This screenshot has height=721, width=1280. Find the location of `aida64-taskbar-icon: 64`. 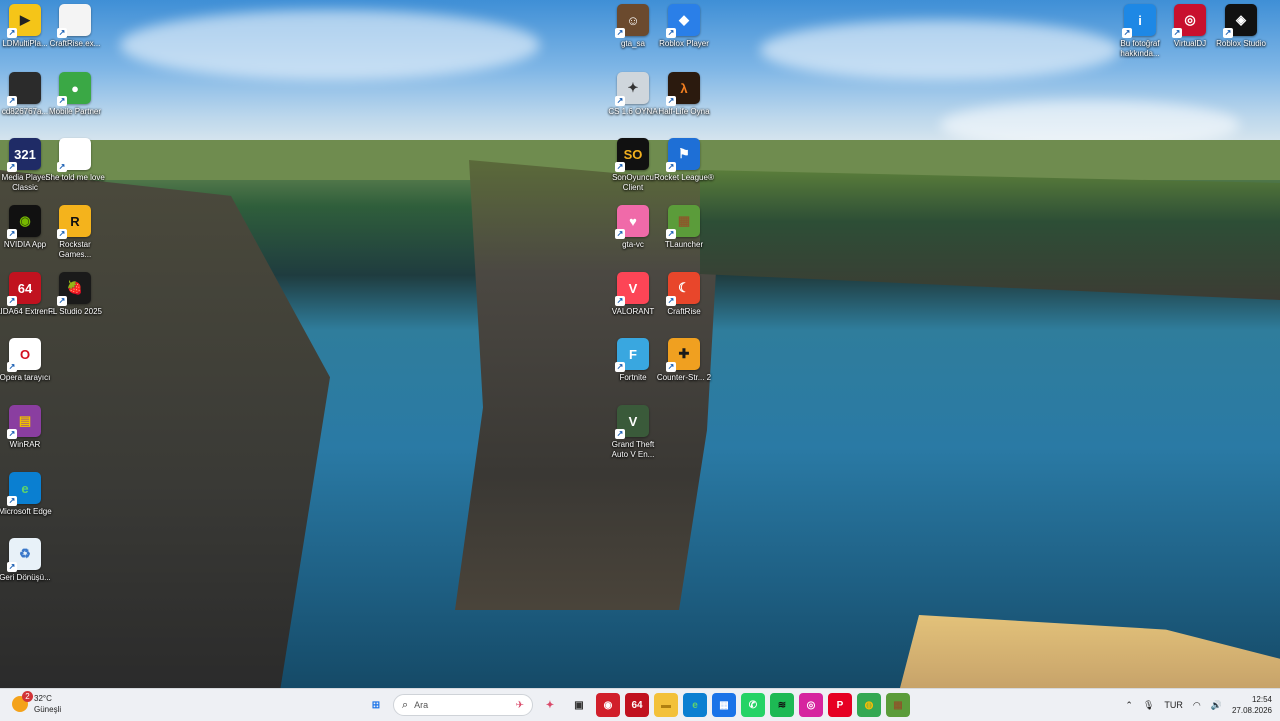

aida64-taskbar-icon: 64 is located at coordinates (637, 705).